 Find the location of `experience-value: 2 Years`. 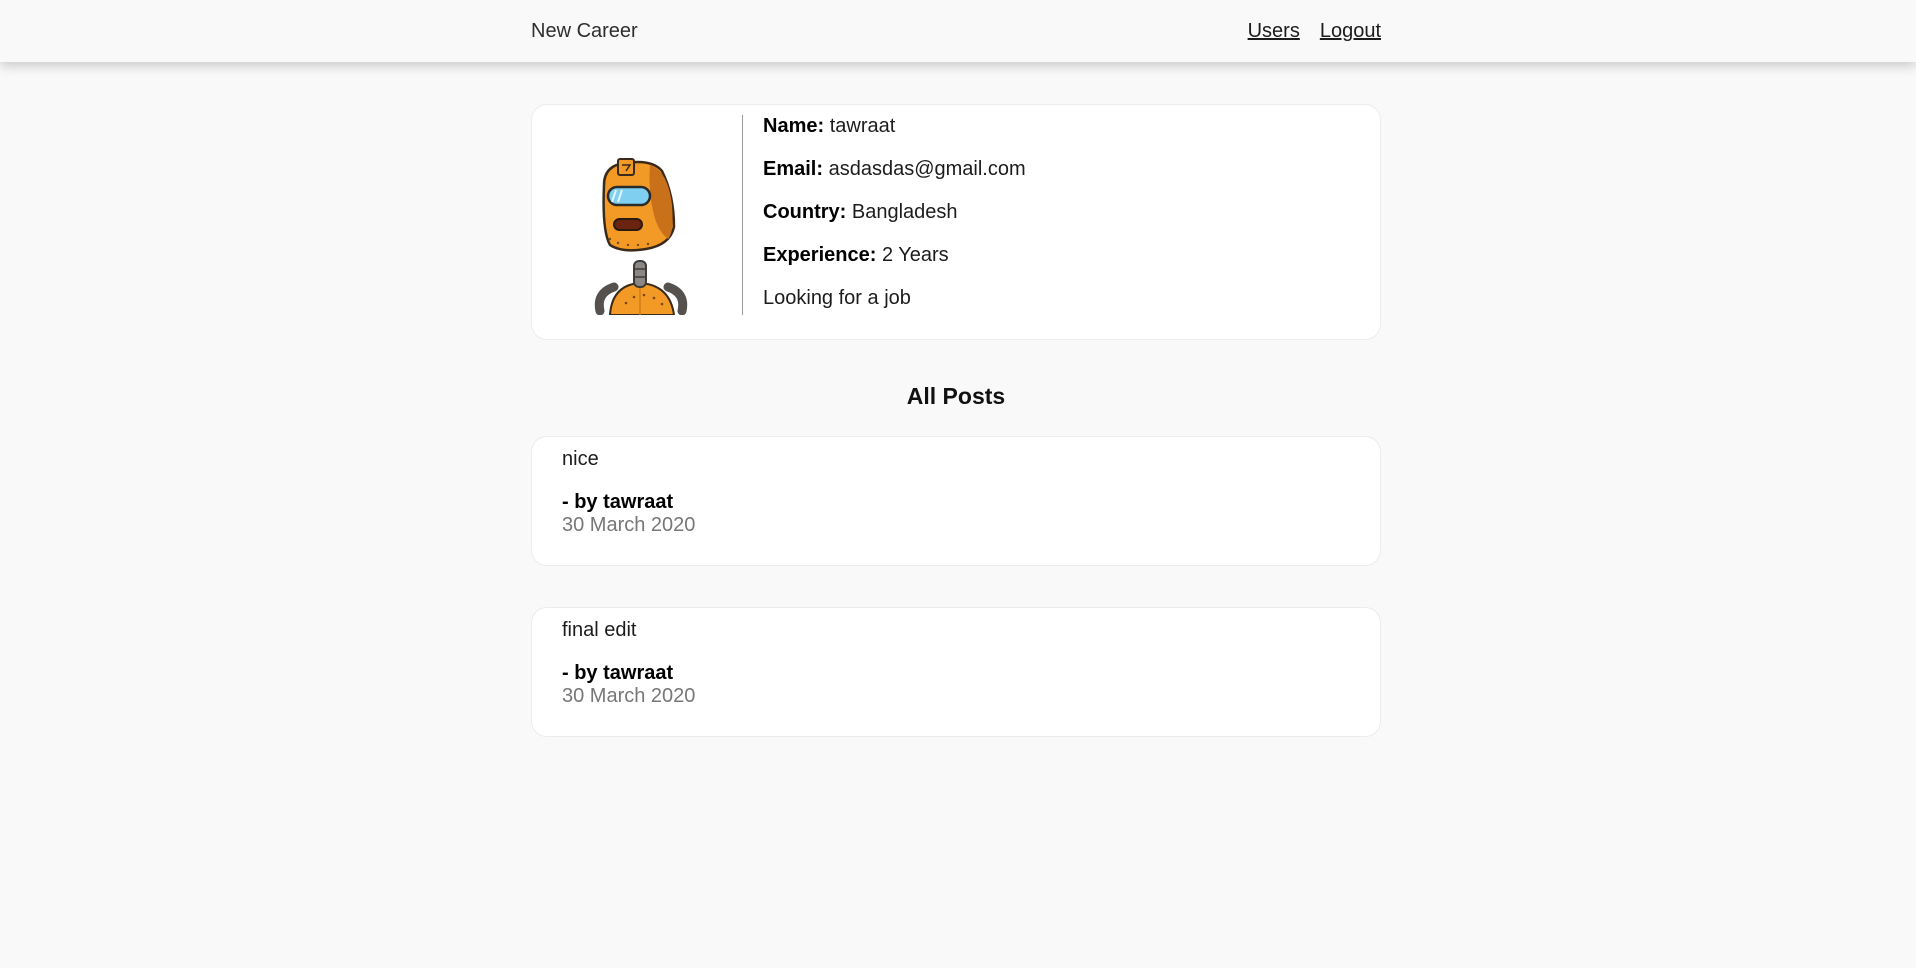

experience-value: 2 Years is located at coordinates (915, 255).